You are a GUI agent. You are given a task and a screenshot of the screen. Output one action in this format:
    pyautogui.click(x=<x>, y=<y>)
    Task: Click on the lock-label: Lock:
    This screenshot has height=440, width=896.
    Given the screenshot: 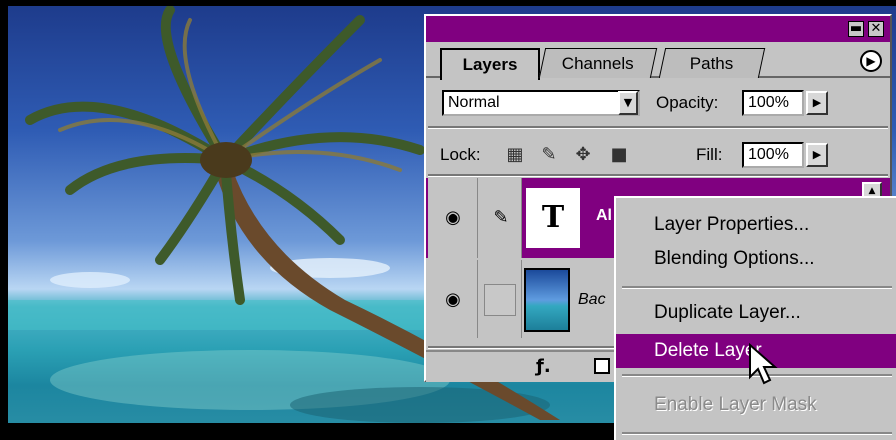 What is the action you would take?
    pyautogui.click(x=460, y=154)
    